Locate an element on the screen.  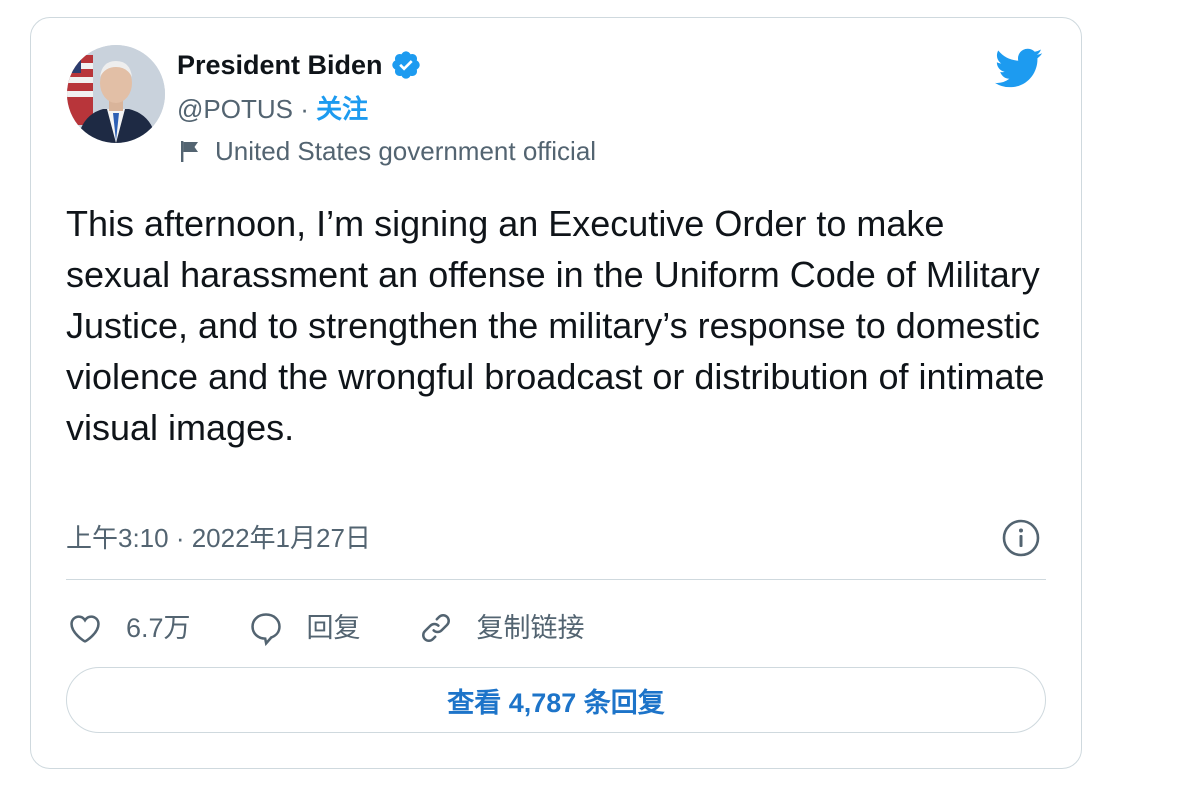
handle-row: @POTUS · 关注 is located at coordinates (272, 109).